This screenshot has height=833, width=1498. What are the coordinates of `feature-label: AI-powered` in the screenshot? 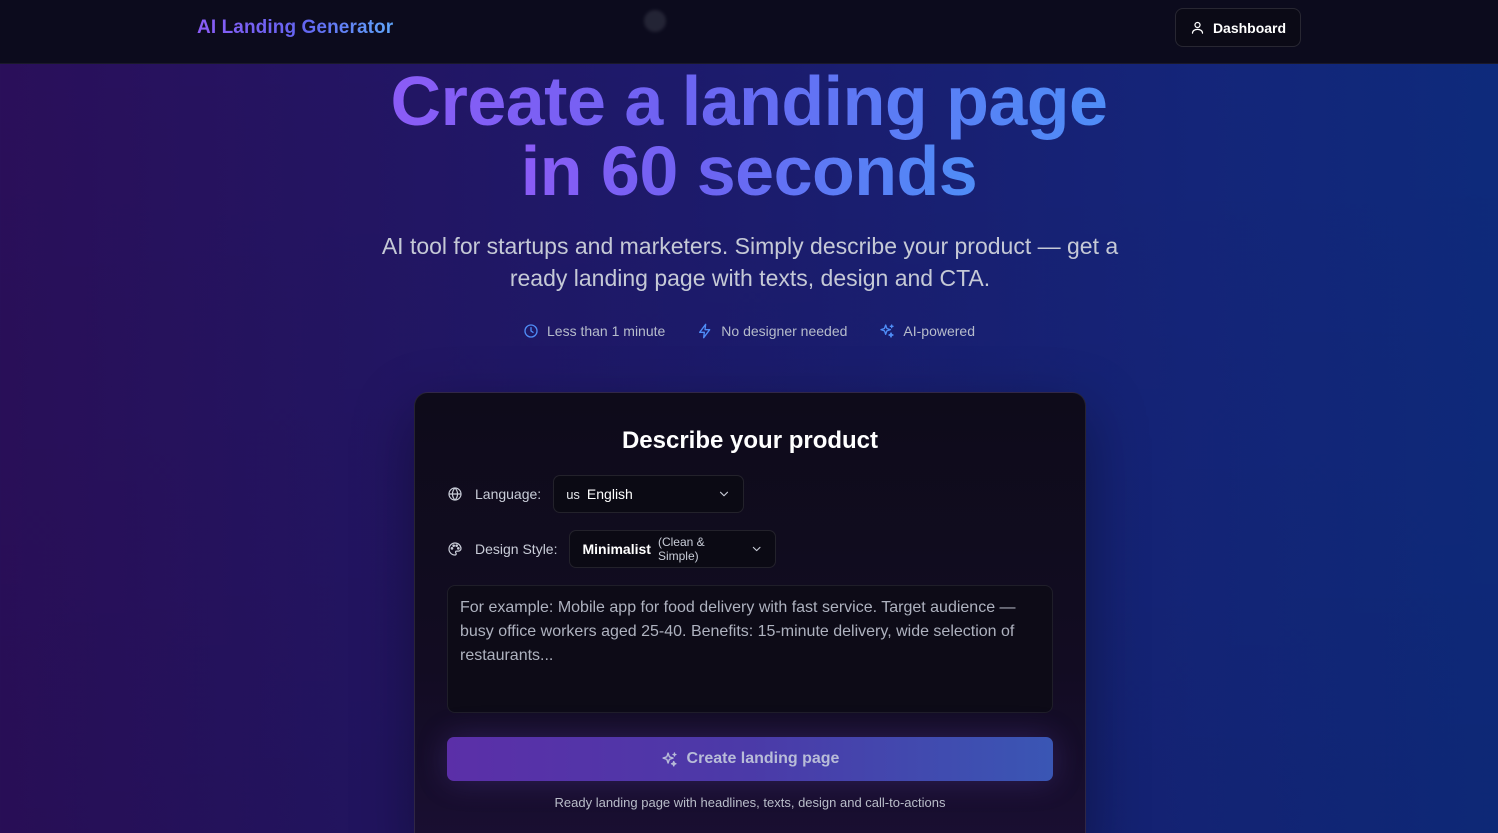 It's located at (939, 331).